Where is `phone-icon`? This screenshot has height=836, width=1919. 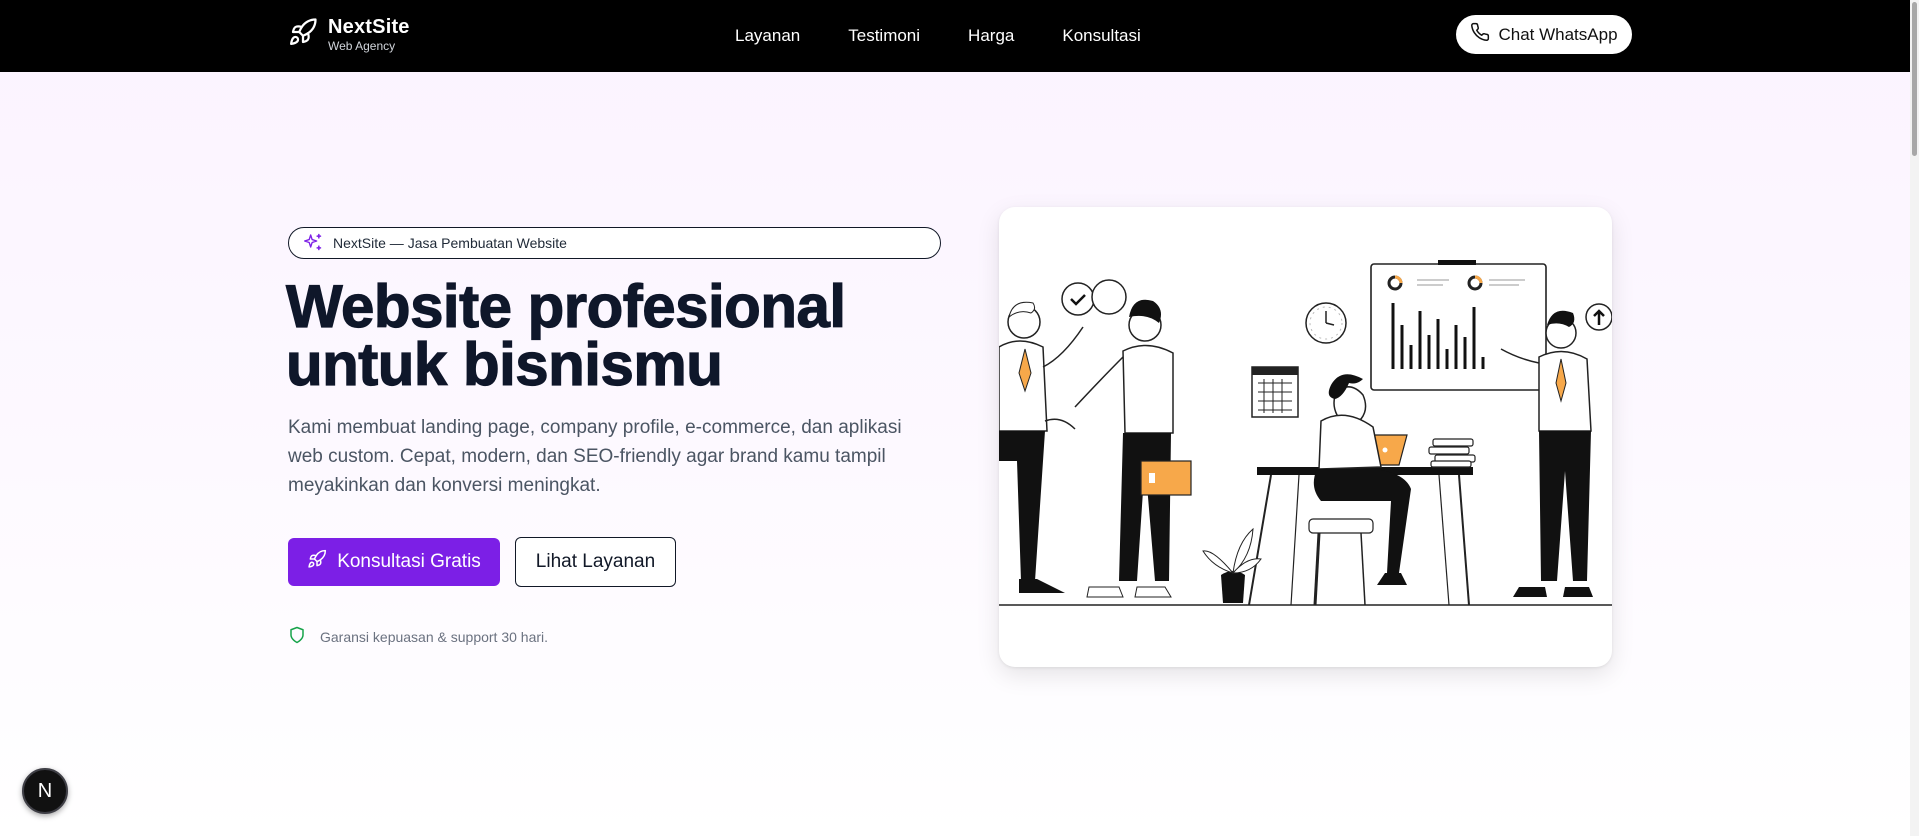 phone-icon is located at coordinates (1480, 34).